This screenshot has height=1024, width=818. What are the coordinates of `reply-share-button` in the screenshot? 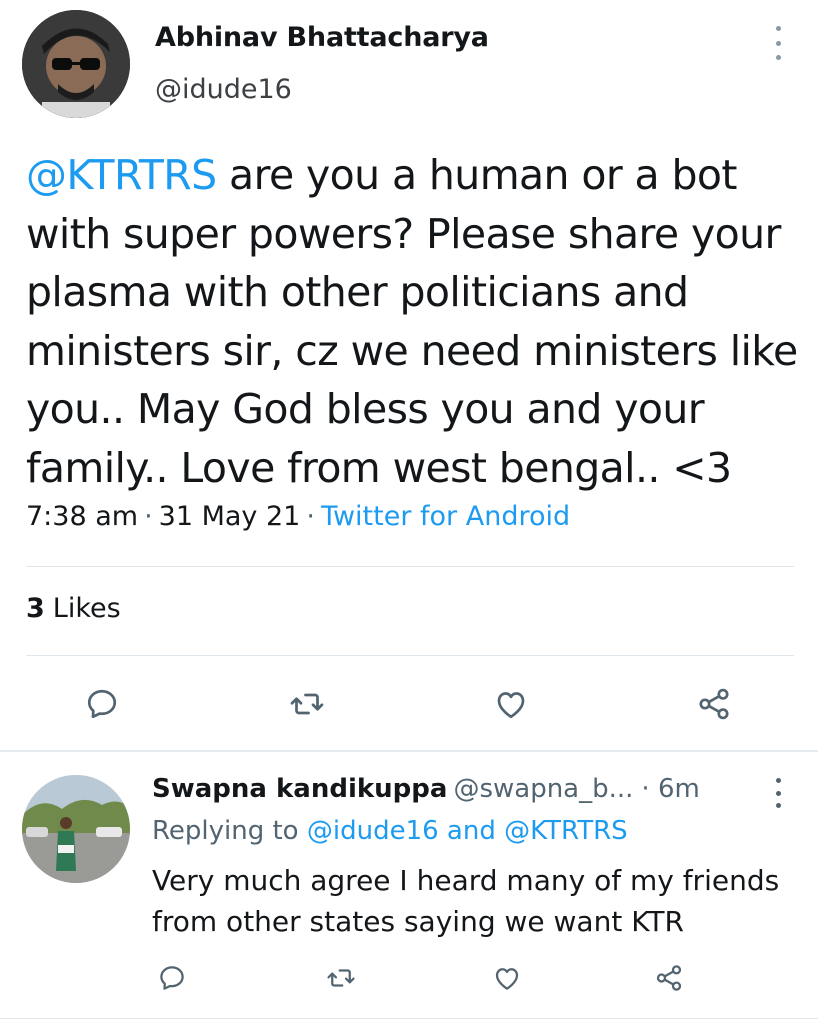 It's located at (669, 978).